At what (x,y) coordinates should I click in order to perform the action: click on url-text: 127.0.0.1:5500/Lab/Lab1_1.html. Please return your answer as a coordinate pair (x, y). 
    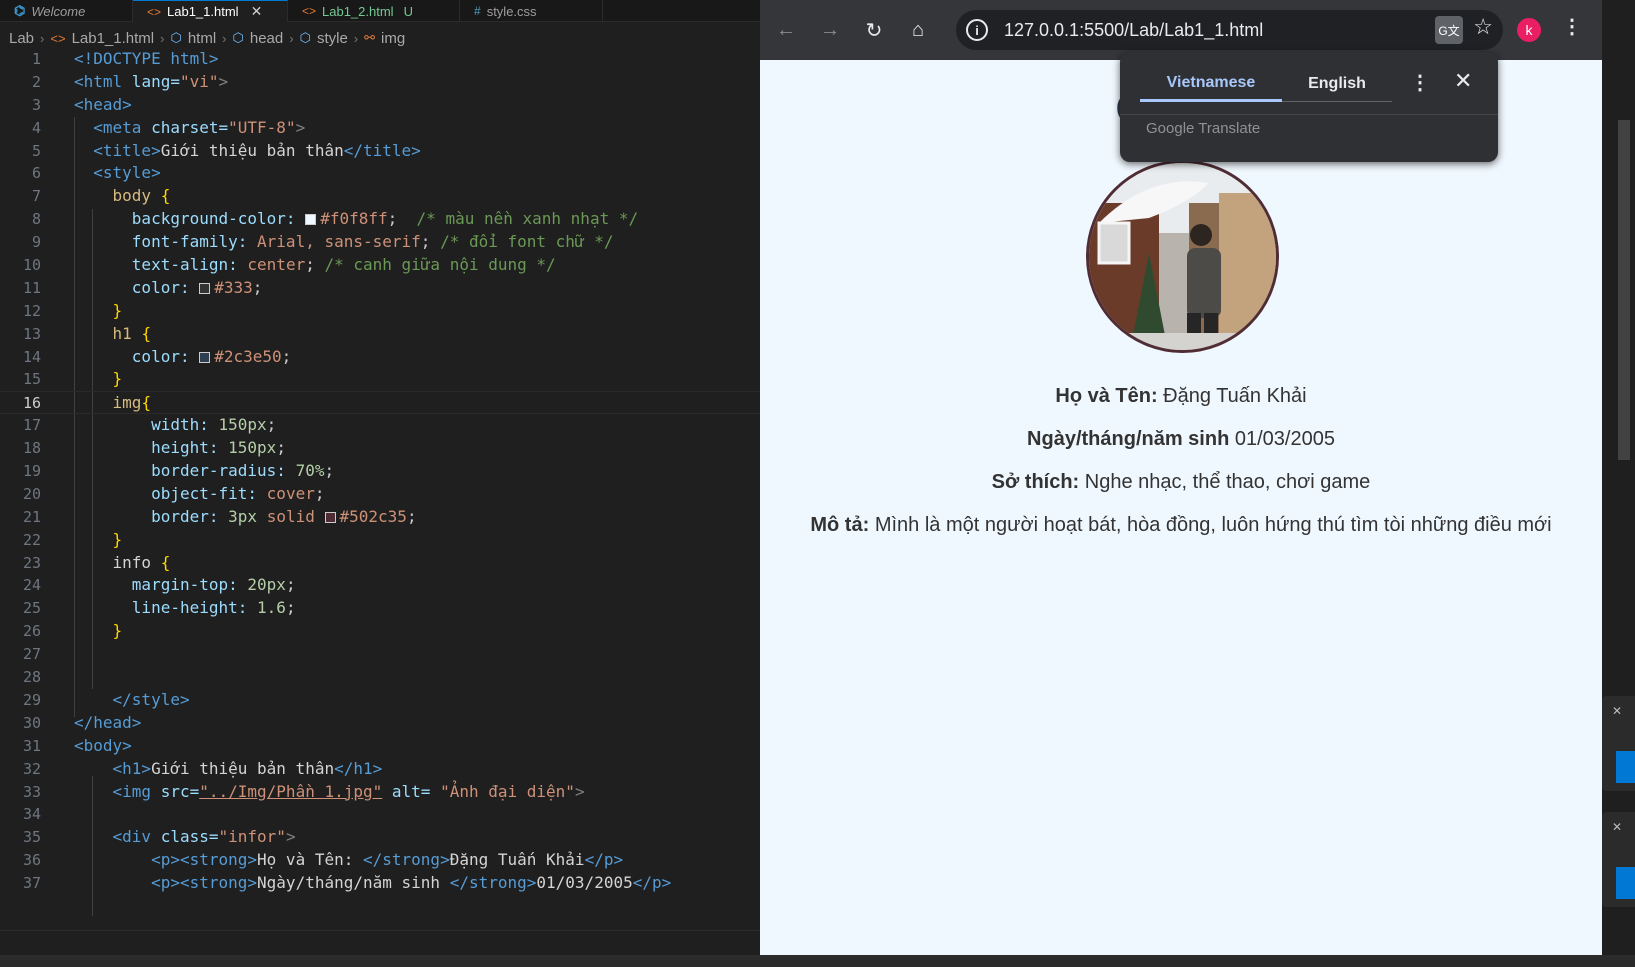
    Looking at the image, I should click on (1133, 30).